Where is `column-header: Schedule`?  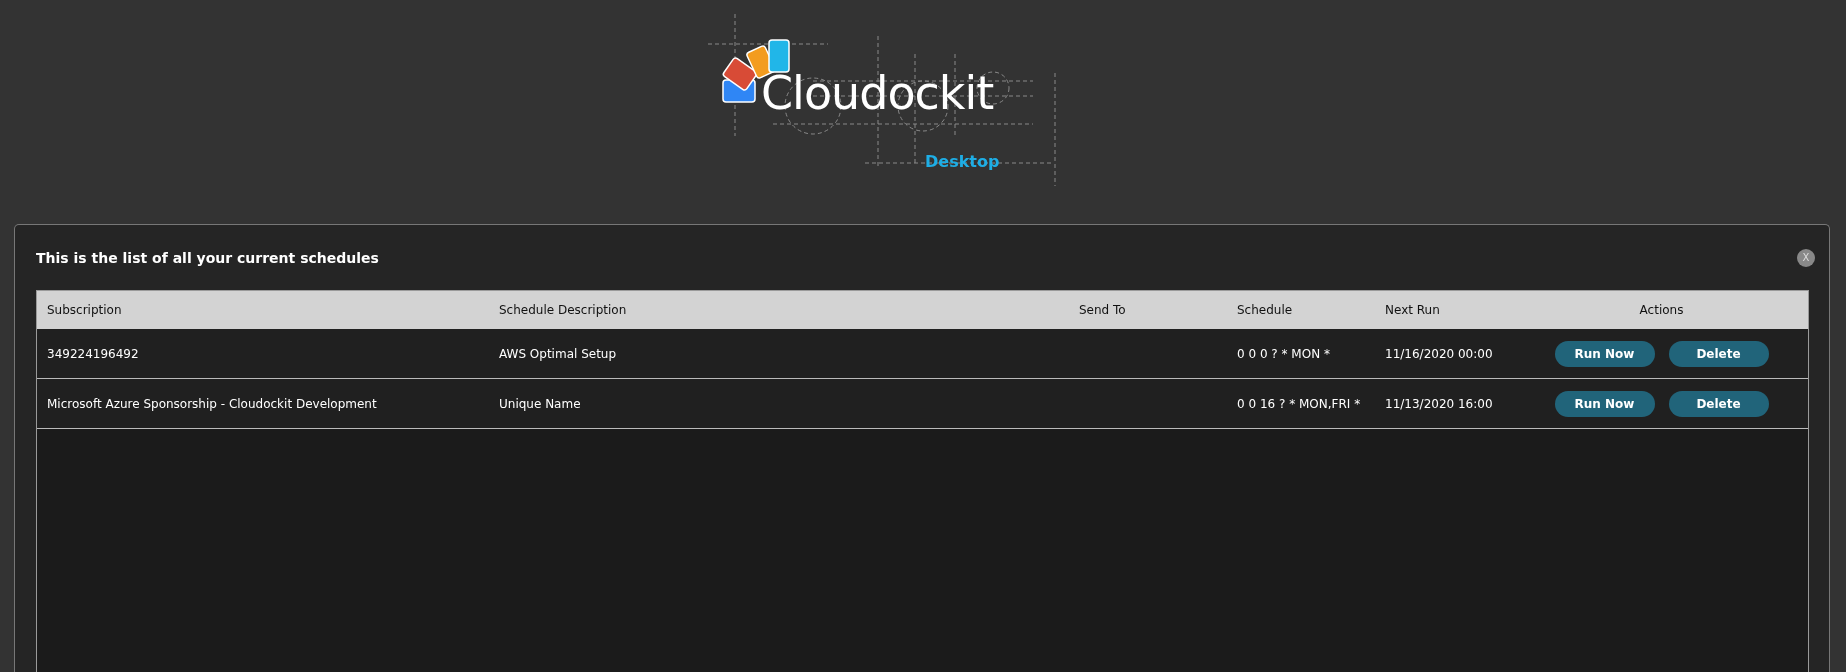
column-header: Schedule is located at coordinates (1265, 310).